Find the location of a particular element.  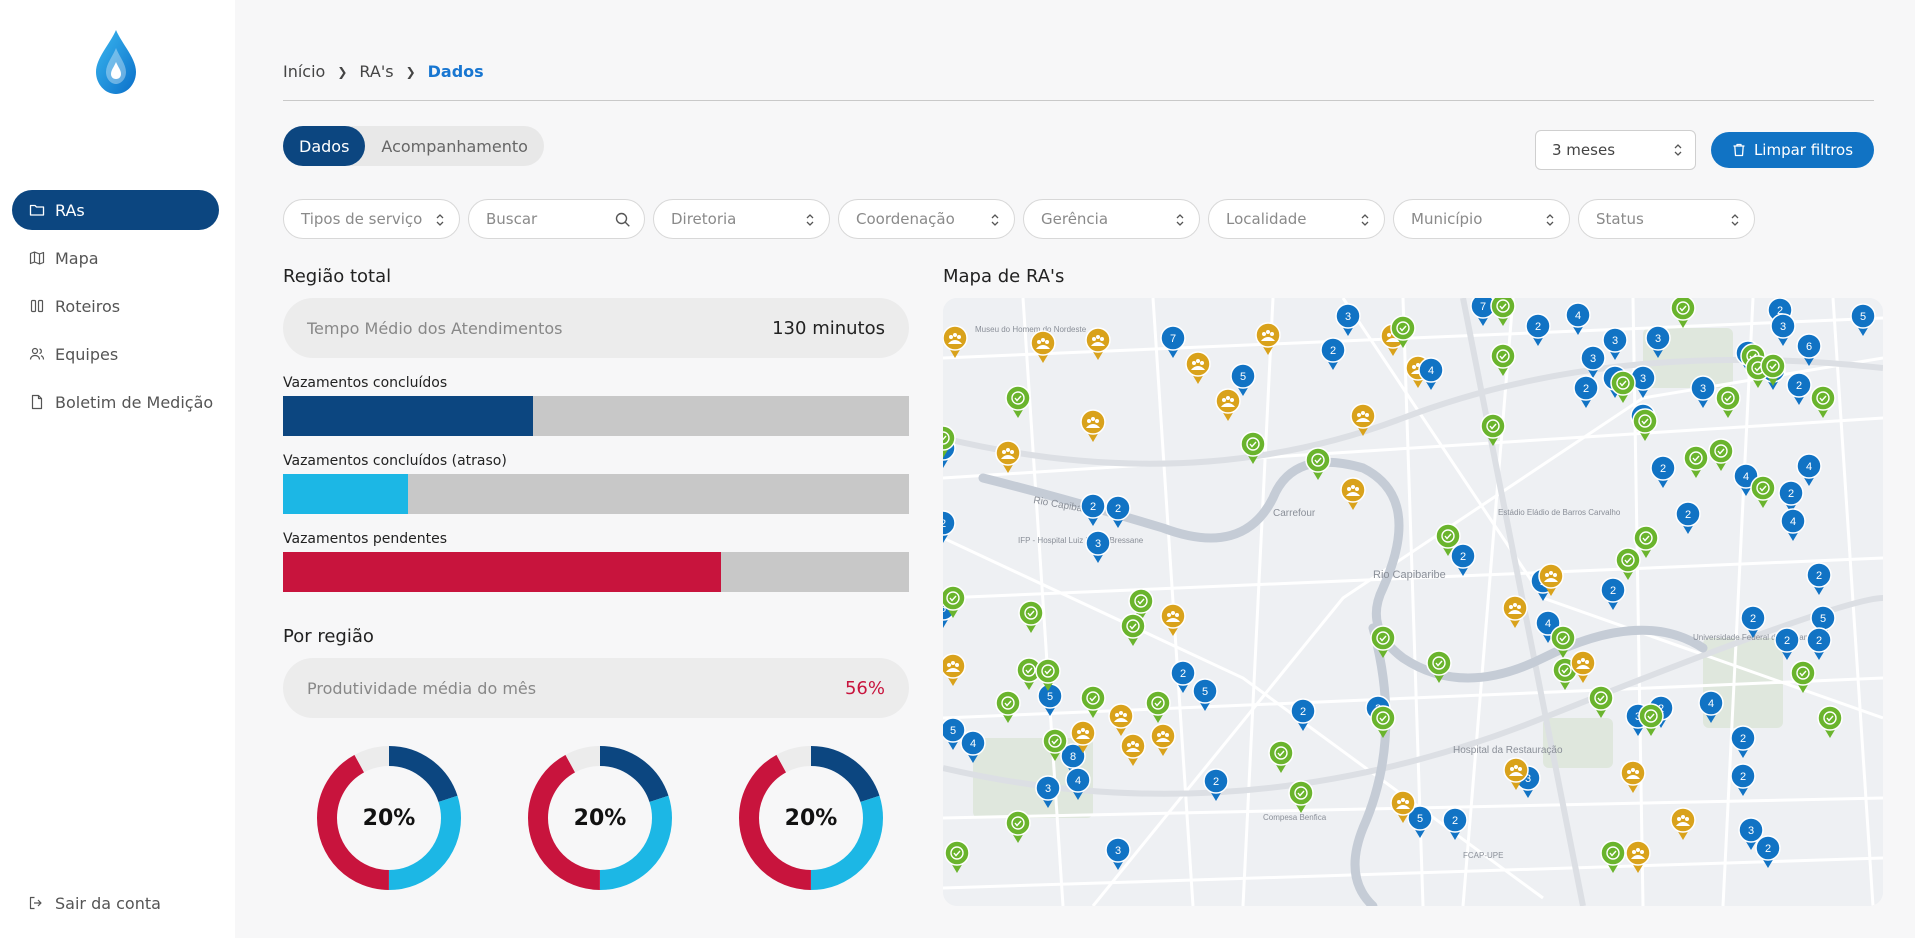

sidebar-item-boletim: Boletim de Medição is located at coordinates (115, 402).